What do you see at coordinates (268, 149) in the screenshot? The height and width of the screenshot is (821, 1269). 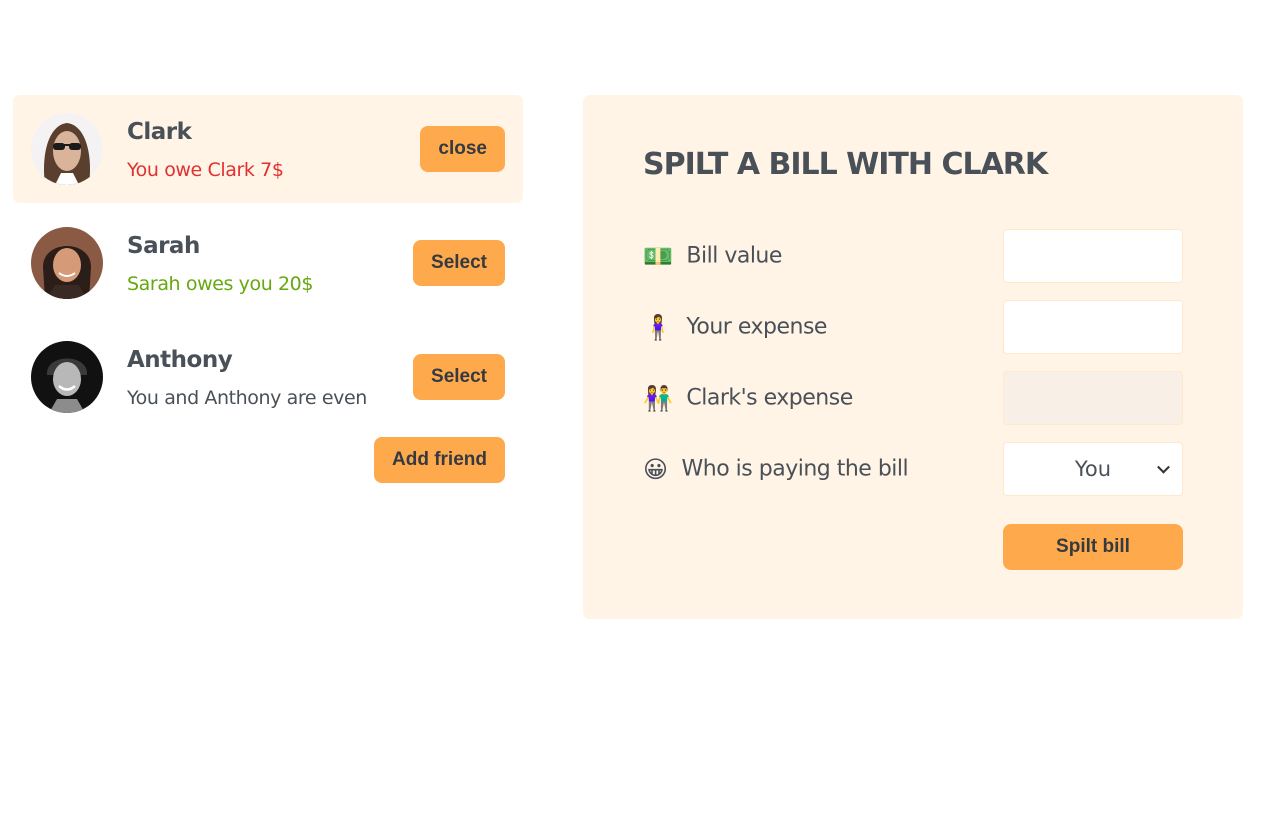 I see `friend-item-clark: Clark You owe Clark 7$ close` at bounding box center [268, 149].